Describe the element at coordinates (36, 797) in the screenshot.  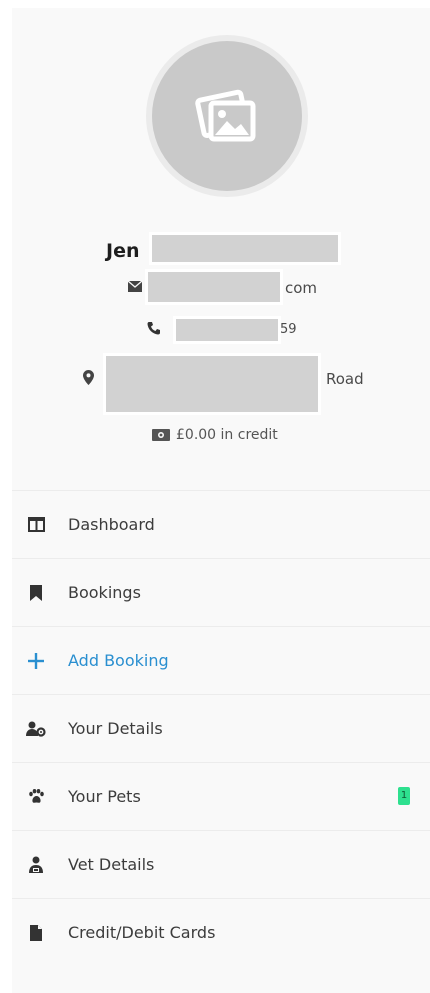
I see `paw-icon` at that location.